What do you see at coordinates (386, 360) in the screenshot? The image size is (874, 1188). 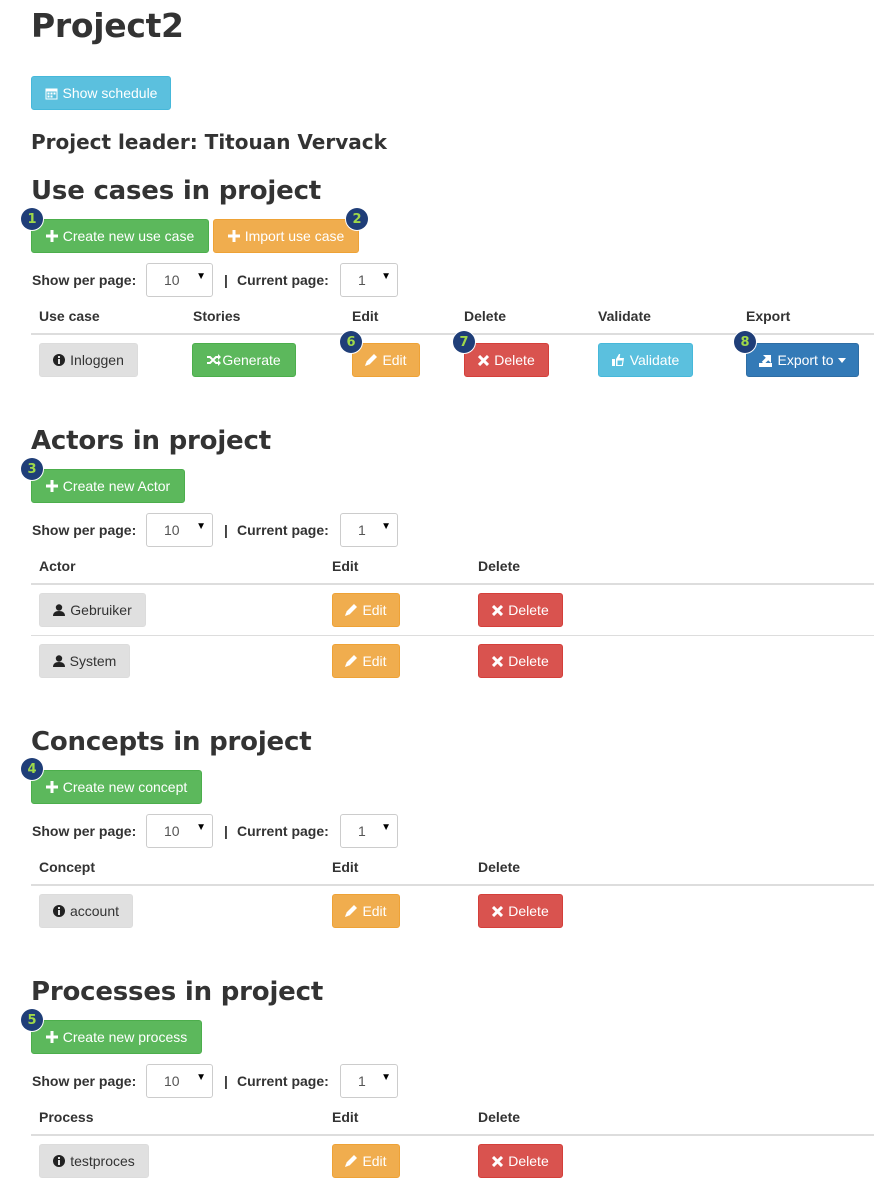 I see `edit-use-case-button: Edit` at bounding box center [386, 360].